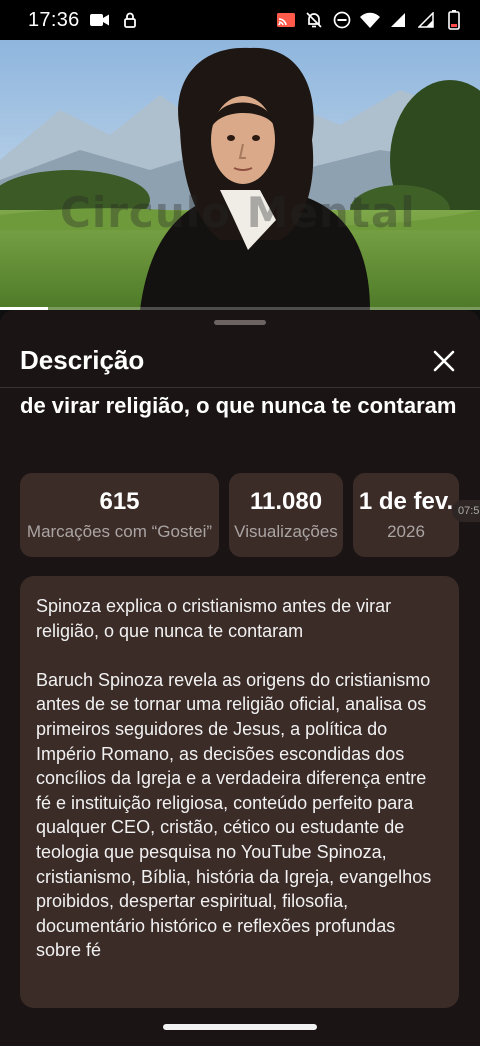 This screenshot has height=1046, width=480. I want to click on bell-off-icon, so click(314, 20).